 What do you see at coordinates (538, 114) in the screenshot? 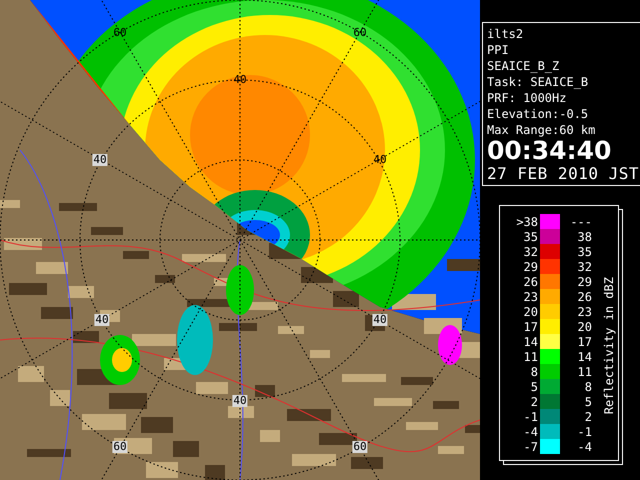
I see `info-line: Elevation:-0.5` at bounding box center [538, 114].